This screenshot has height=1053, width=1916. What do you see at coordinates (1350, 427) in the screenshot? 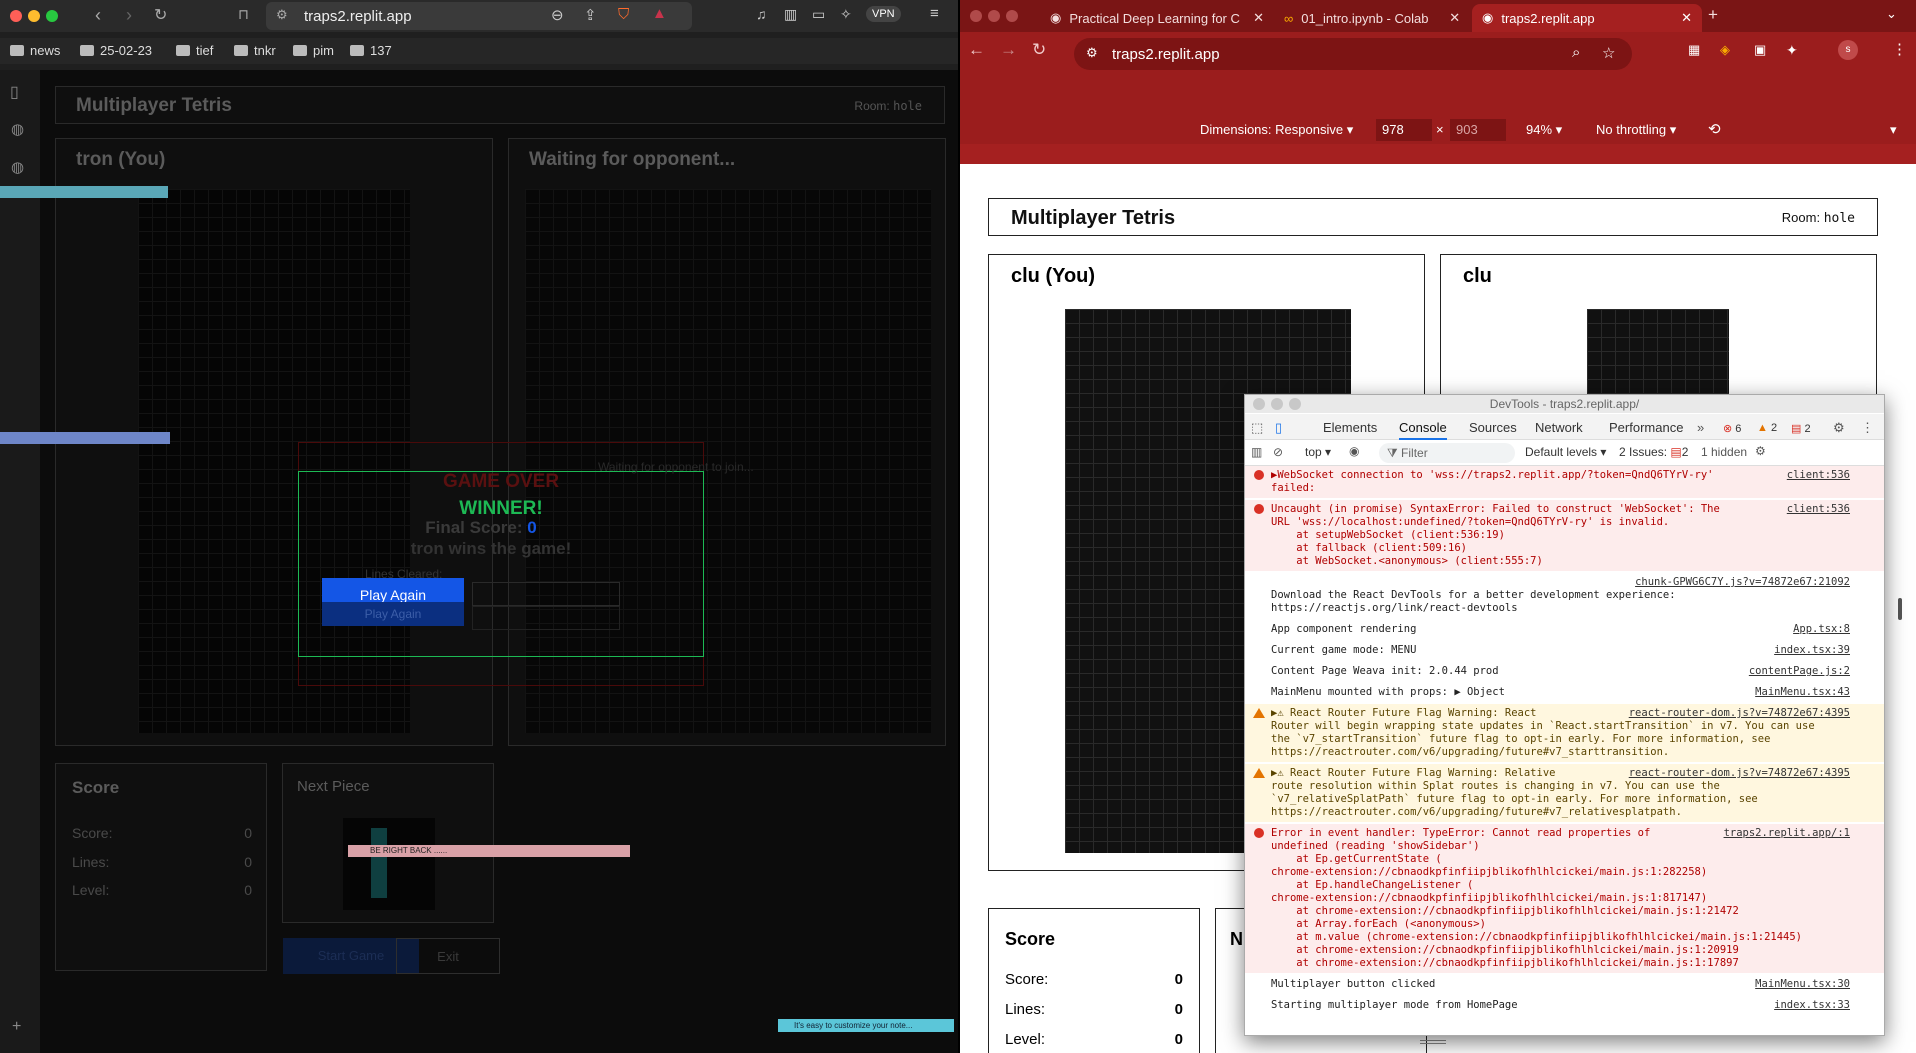
I see `tab-elements: Elements` at bounding box center [1350, 427].